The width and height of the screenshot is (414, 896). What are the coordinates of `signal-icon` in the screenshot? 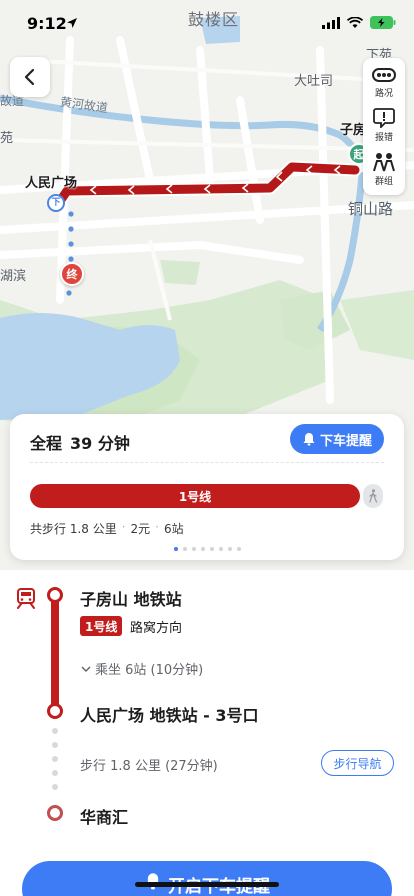 It's located at (331, 22).